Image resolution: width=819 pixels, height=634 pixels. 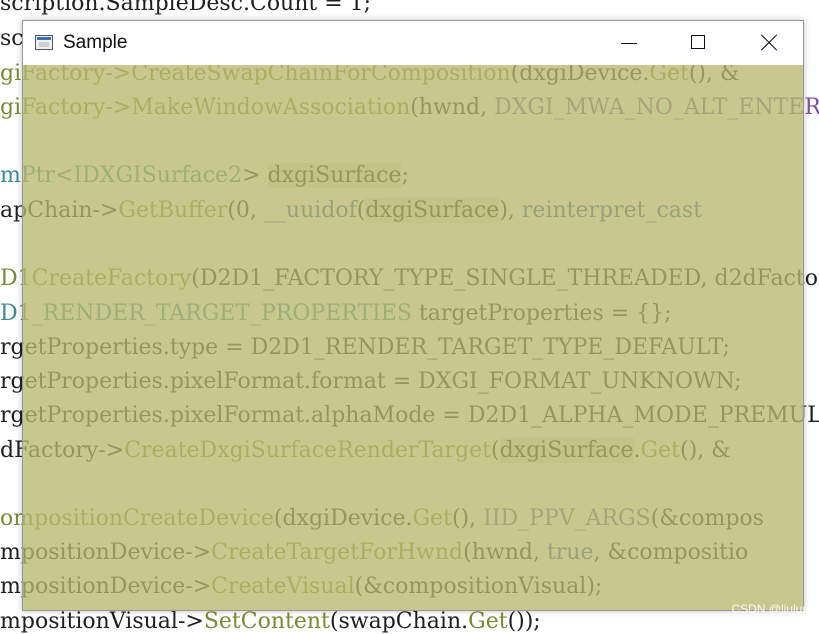 I want to click on code-token: ());, so click(x=524, y=621).